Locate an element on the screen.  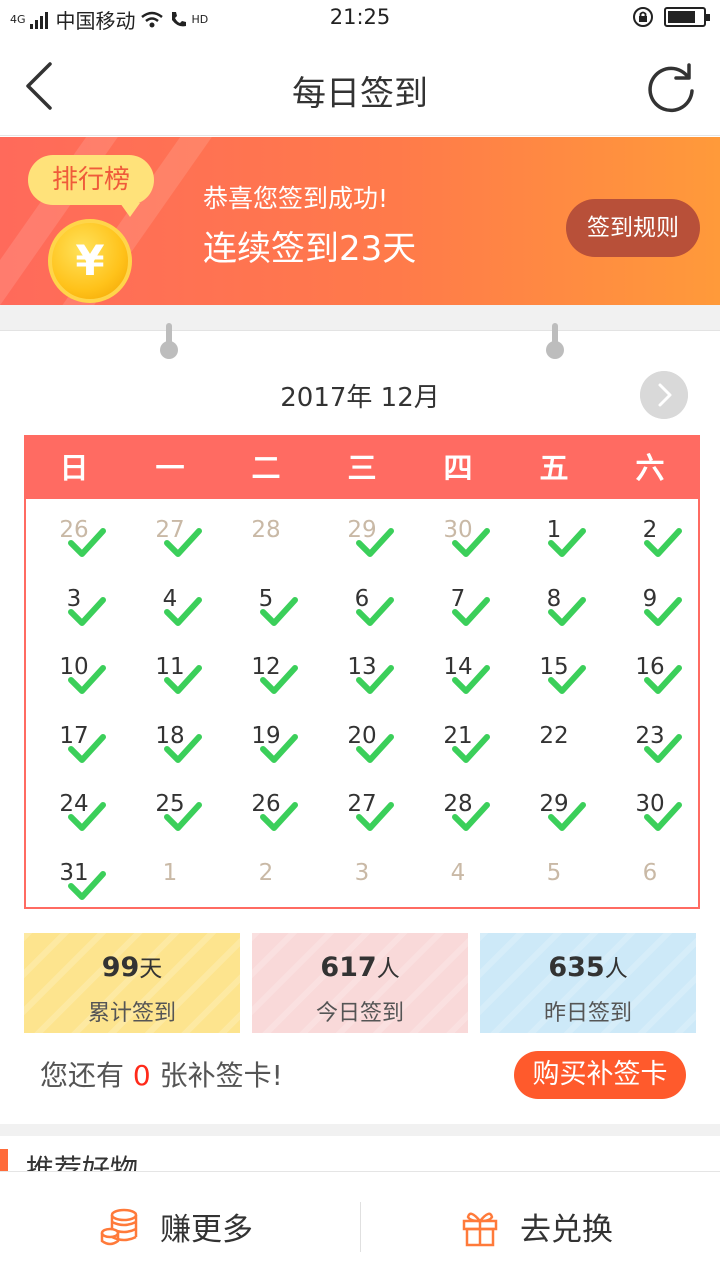
calendar-day: 15 is located at coordinates (554, 674).